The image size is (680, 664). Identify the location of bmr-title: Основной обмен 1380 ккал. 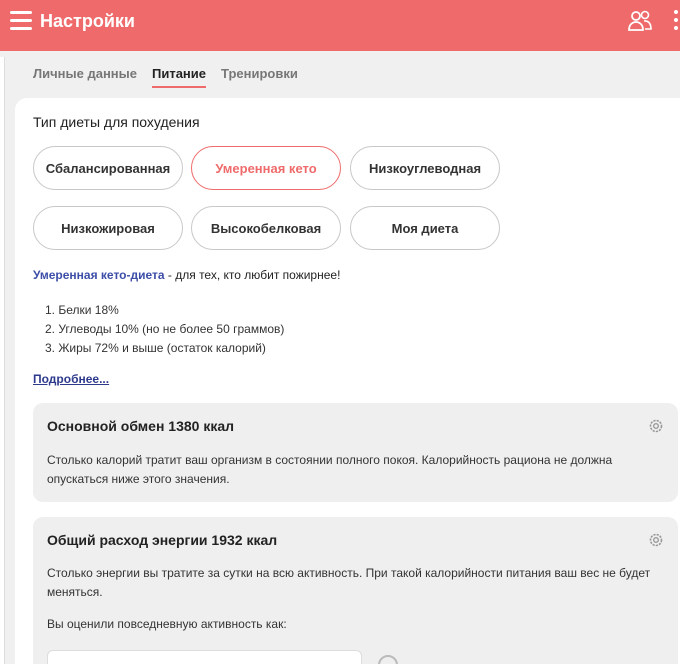
(141, 426).